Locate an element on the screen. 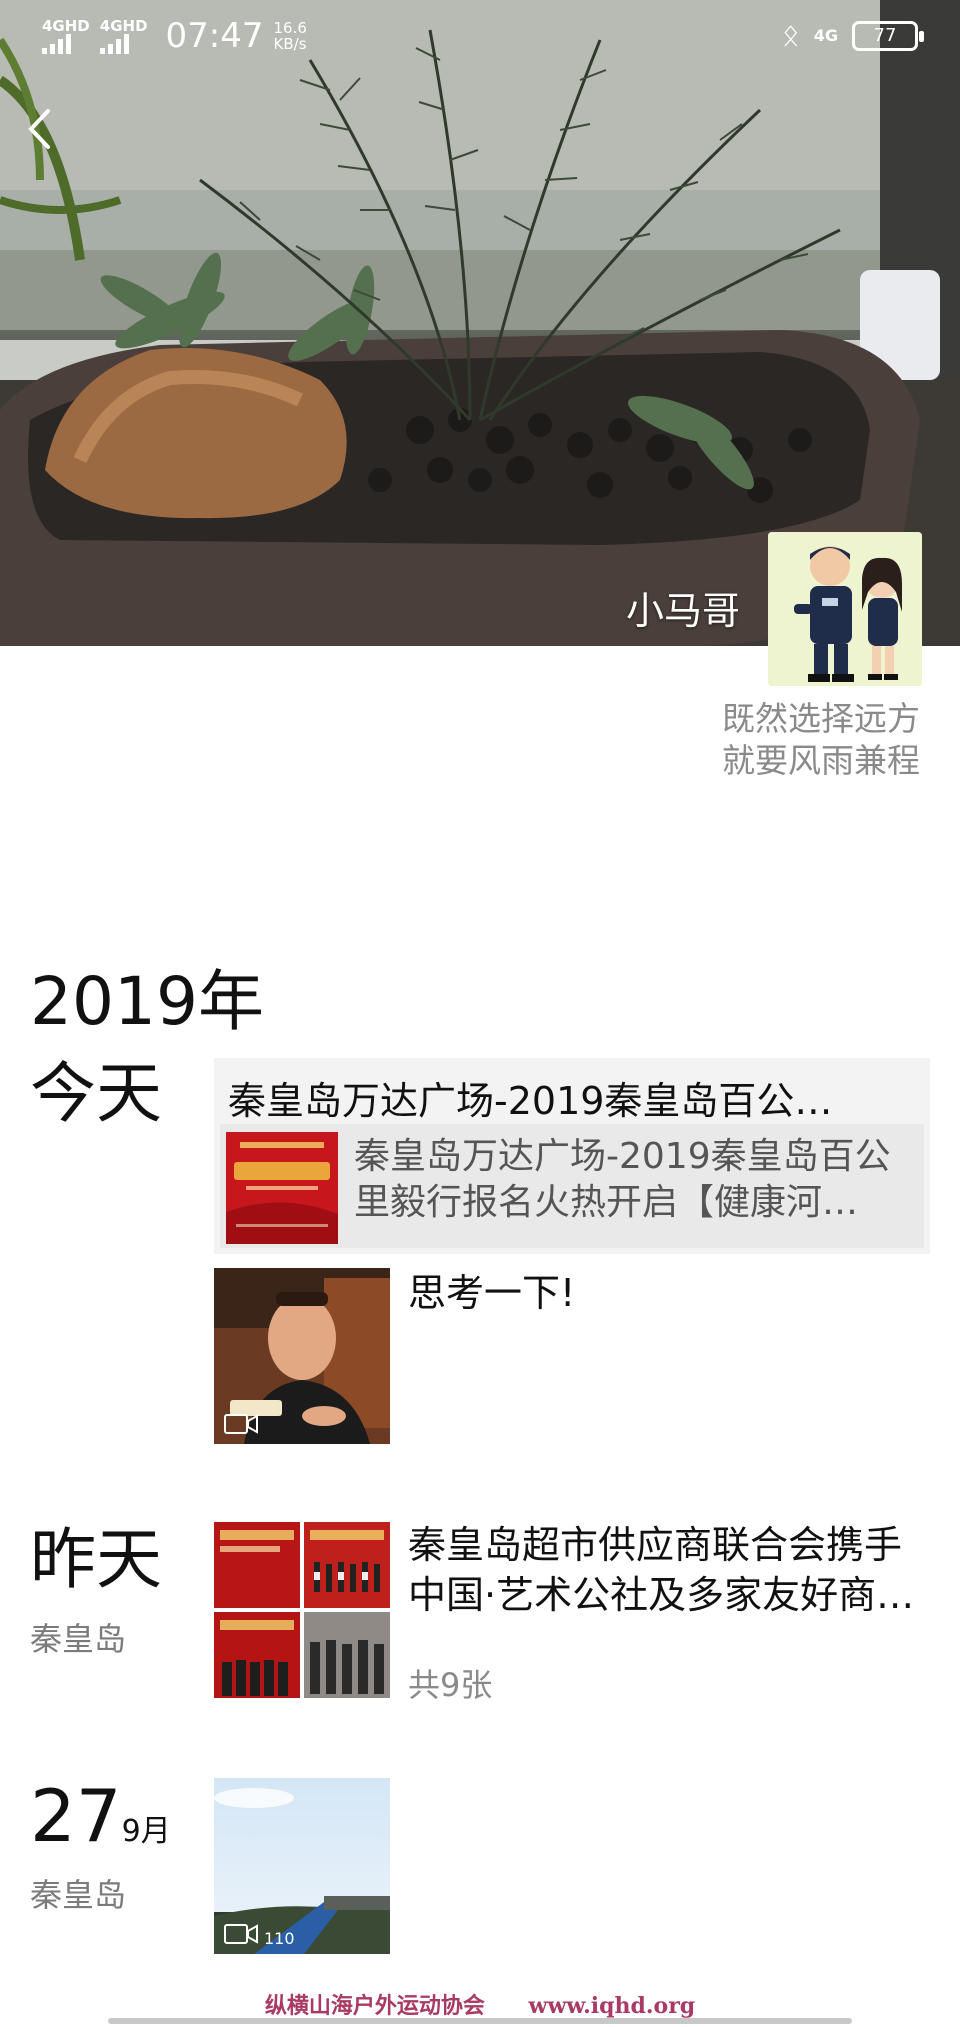 The width and height of the screenshot is (960, 2027). avatar-cartoon-couple is located at coordinates (845, 609).